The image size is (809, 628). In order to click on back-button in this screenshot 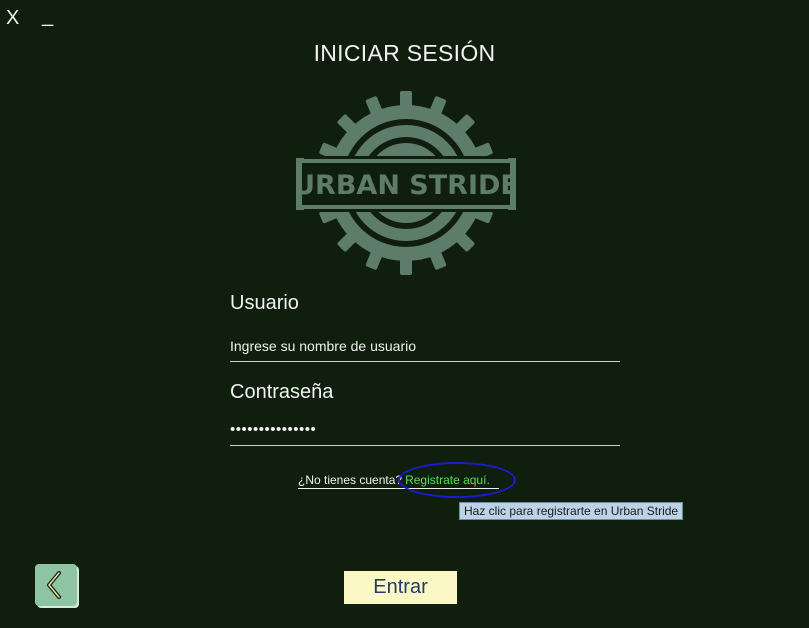, I will do `click(56, 585)`.